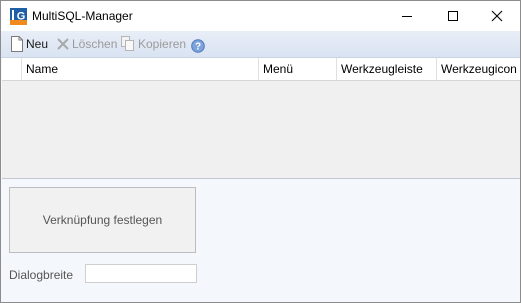 The image size is (521, 303). I want to click on app-logo-letter: G, so click(21, 17).